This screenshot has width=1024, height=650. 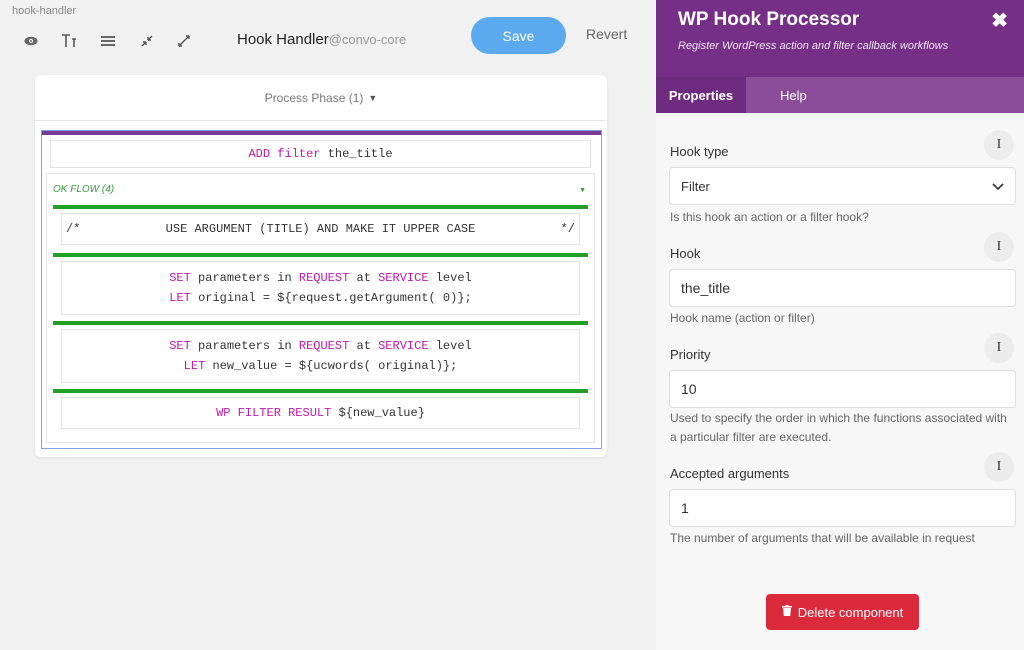 I want to click on add-filter-block: ADD filter the_title, so click(x=320, y=154).